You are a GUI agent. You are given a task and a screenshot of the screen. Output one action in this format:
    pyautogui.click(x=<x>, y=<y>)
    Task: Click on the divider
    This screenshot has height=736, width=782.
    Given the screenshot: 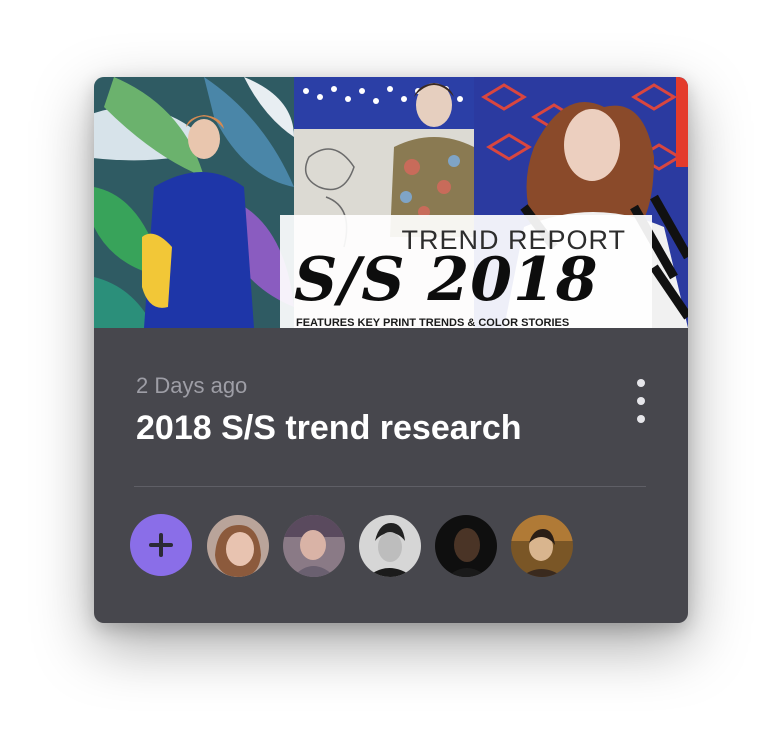 What is the action you would take?
    pyautogui.click(x=390, y=486)
    